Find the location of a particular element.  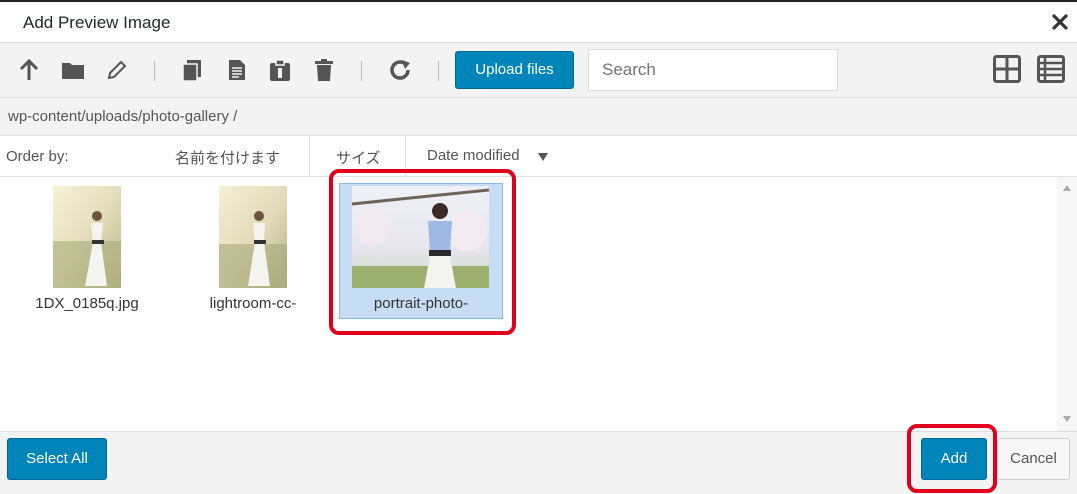

up-arrow-icon is located at coordinates (29, 70).